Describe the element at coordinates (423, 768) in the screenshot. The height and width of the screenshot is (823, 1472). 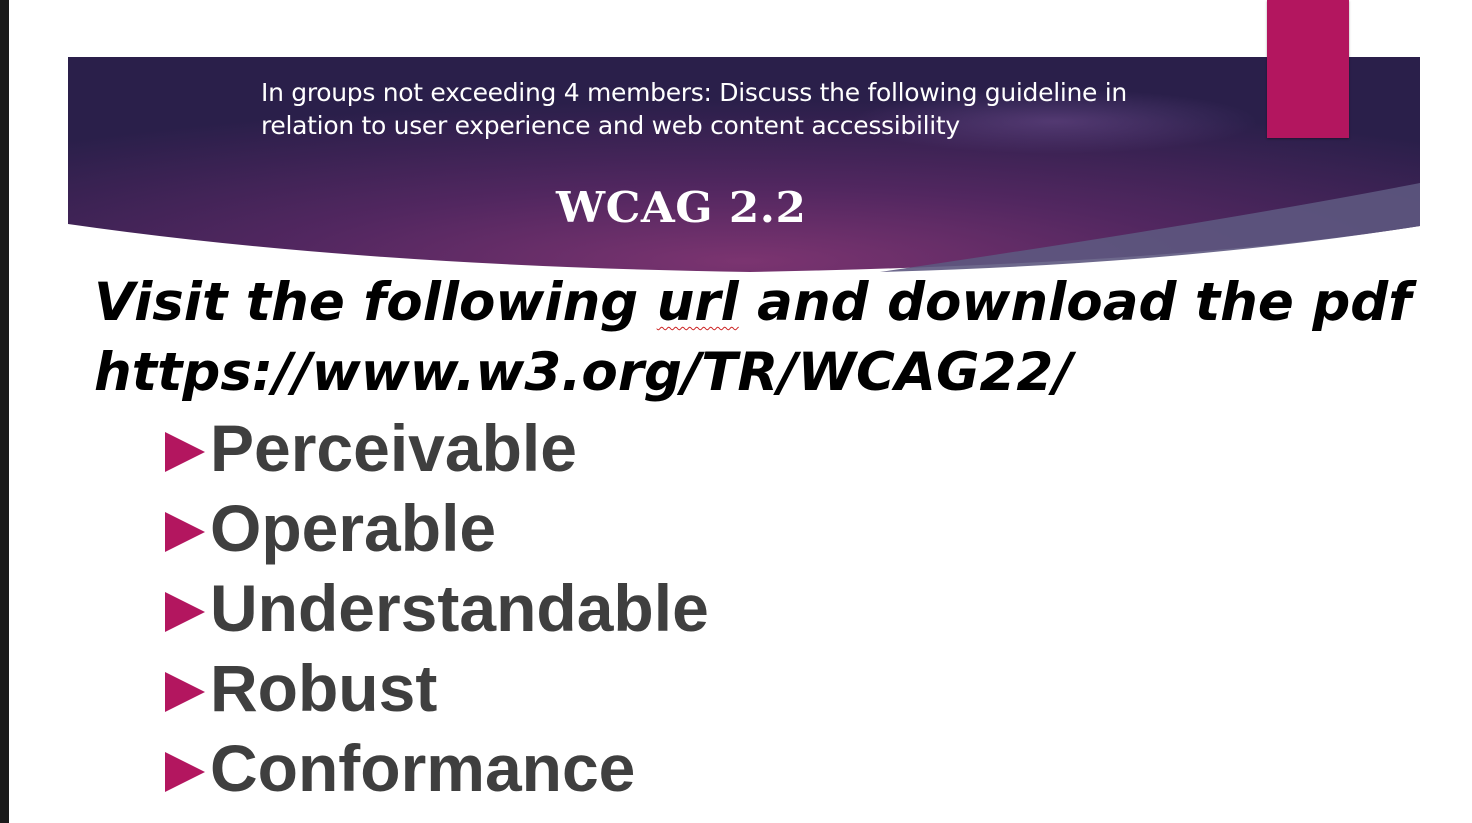
I see `list-item-label: Conformance` at that location.